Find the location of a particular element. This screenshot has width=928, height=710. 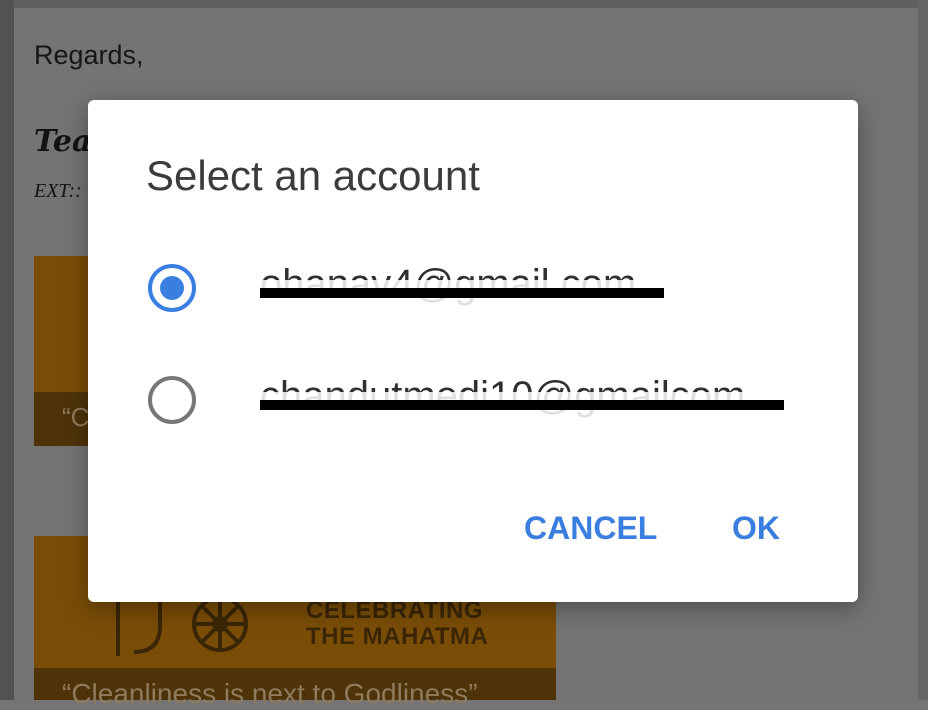

account-option-2: chandutmedi10@gmailcom is located at coordinates (469, 400).